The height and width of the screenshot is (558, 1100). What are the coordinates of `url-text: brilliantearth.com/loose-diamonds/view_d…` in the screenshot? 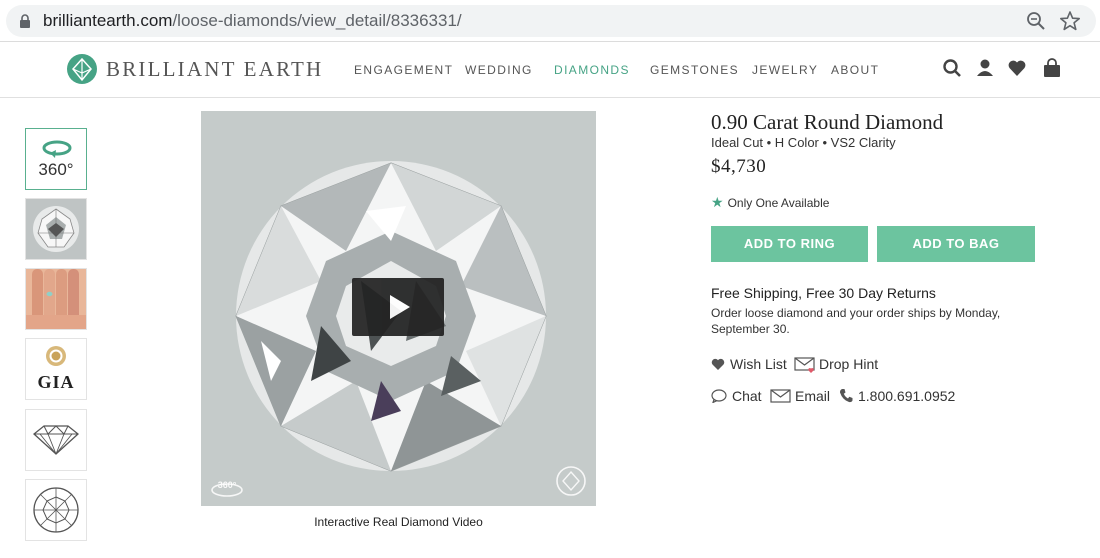 It's located at (252, 21).